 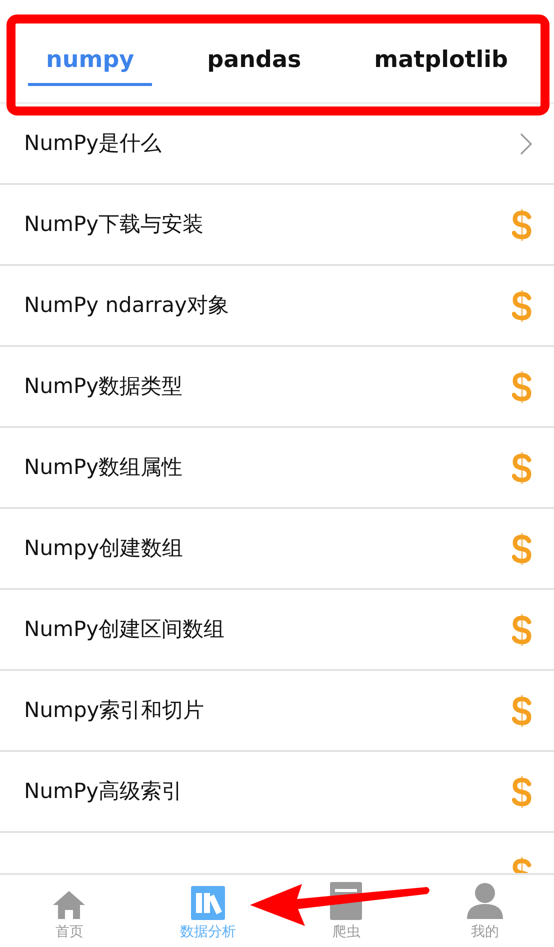 What do you see at coordinates (90, 66) in the screenshot?
I see `tab: numpy` at bounding box center [90, 66].